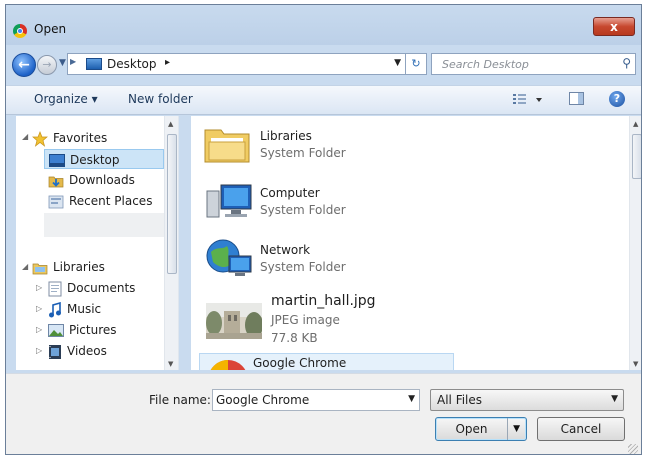  What do you see at coordinates (636, 156) in the screenshot?
I see `file-list-scroll-thumb` at bounding box center [636, 156].